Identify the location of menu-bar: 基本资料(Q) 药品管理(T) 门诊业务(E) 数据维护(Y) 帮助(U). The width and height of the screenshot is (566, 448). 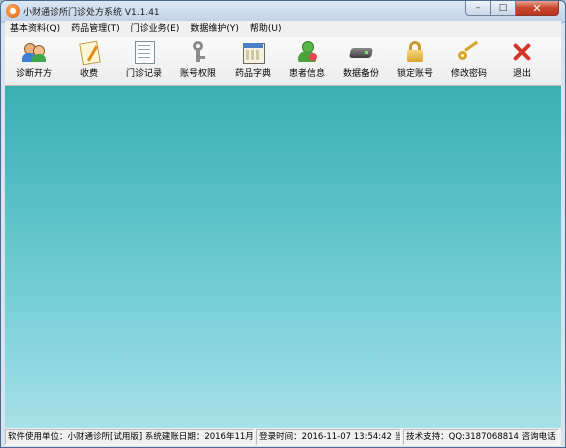
(283, 29).